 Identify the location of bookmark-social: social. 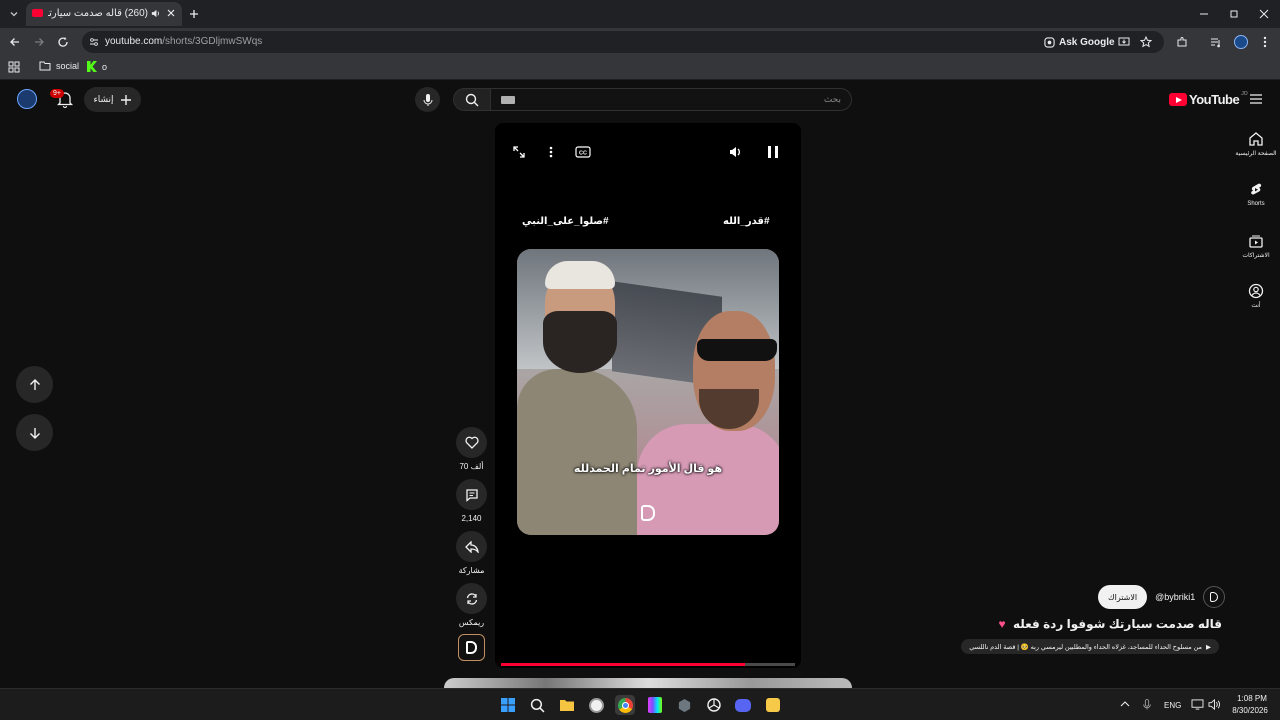
(59, 66).